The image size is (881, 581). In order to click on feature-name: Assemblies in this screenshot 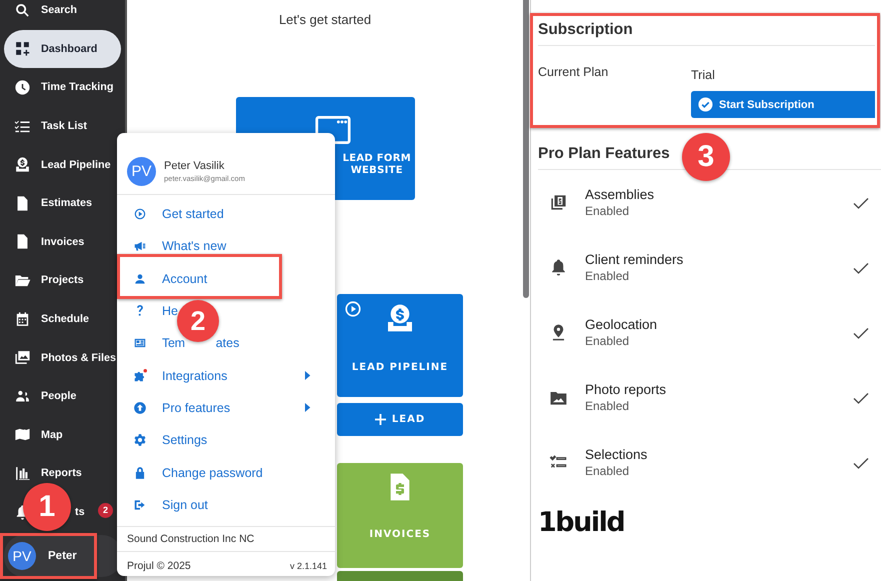, I will do `click(620, 194)`.